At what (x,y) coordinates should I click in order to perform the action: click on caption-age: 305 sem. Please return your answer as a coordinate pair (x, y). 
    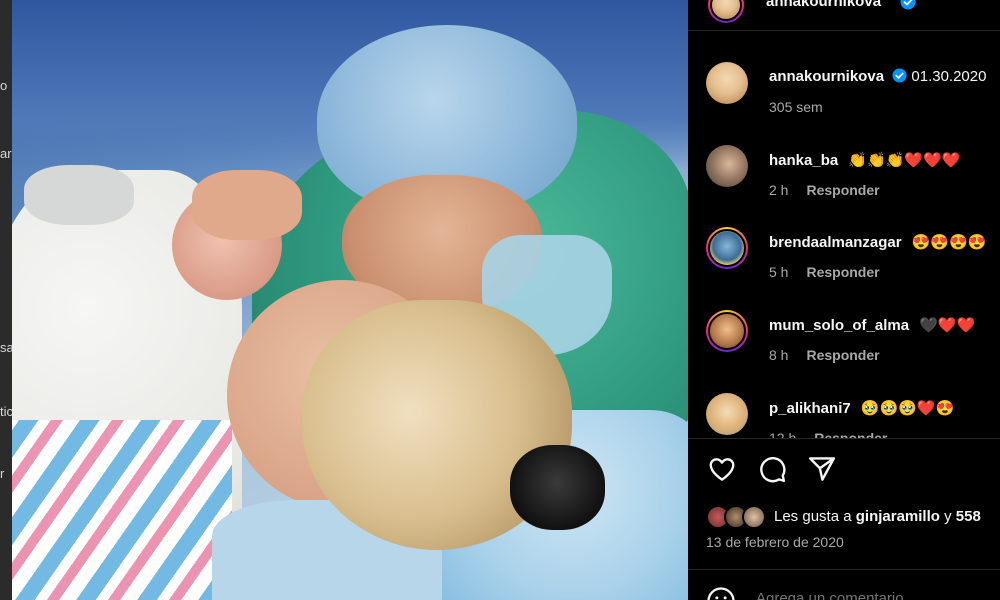
    Looking at the image, I should click on (796, 107).